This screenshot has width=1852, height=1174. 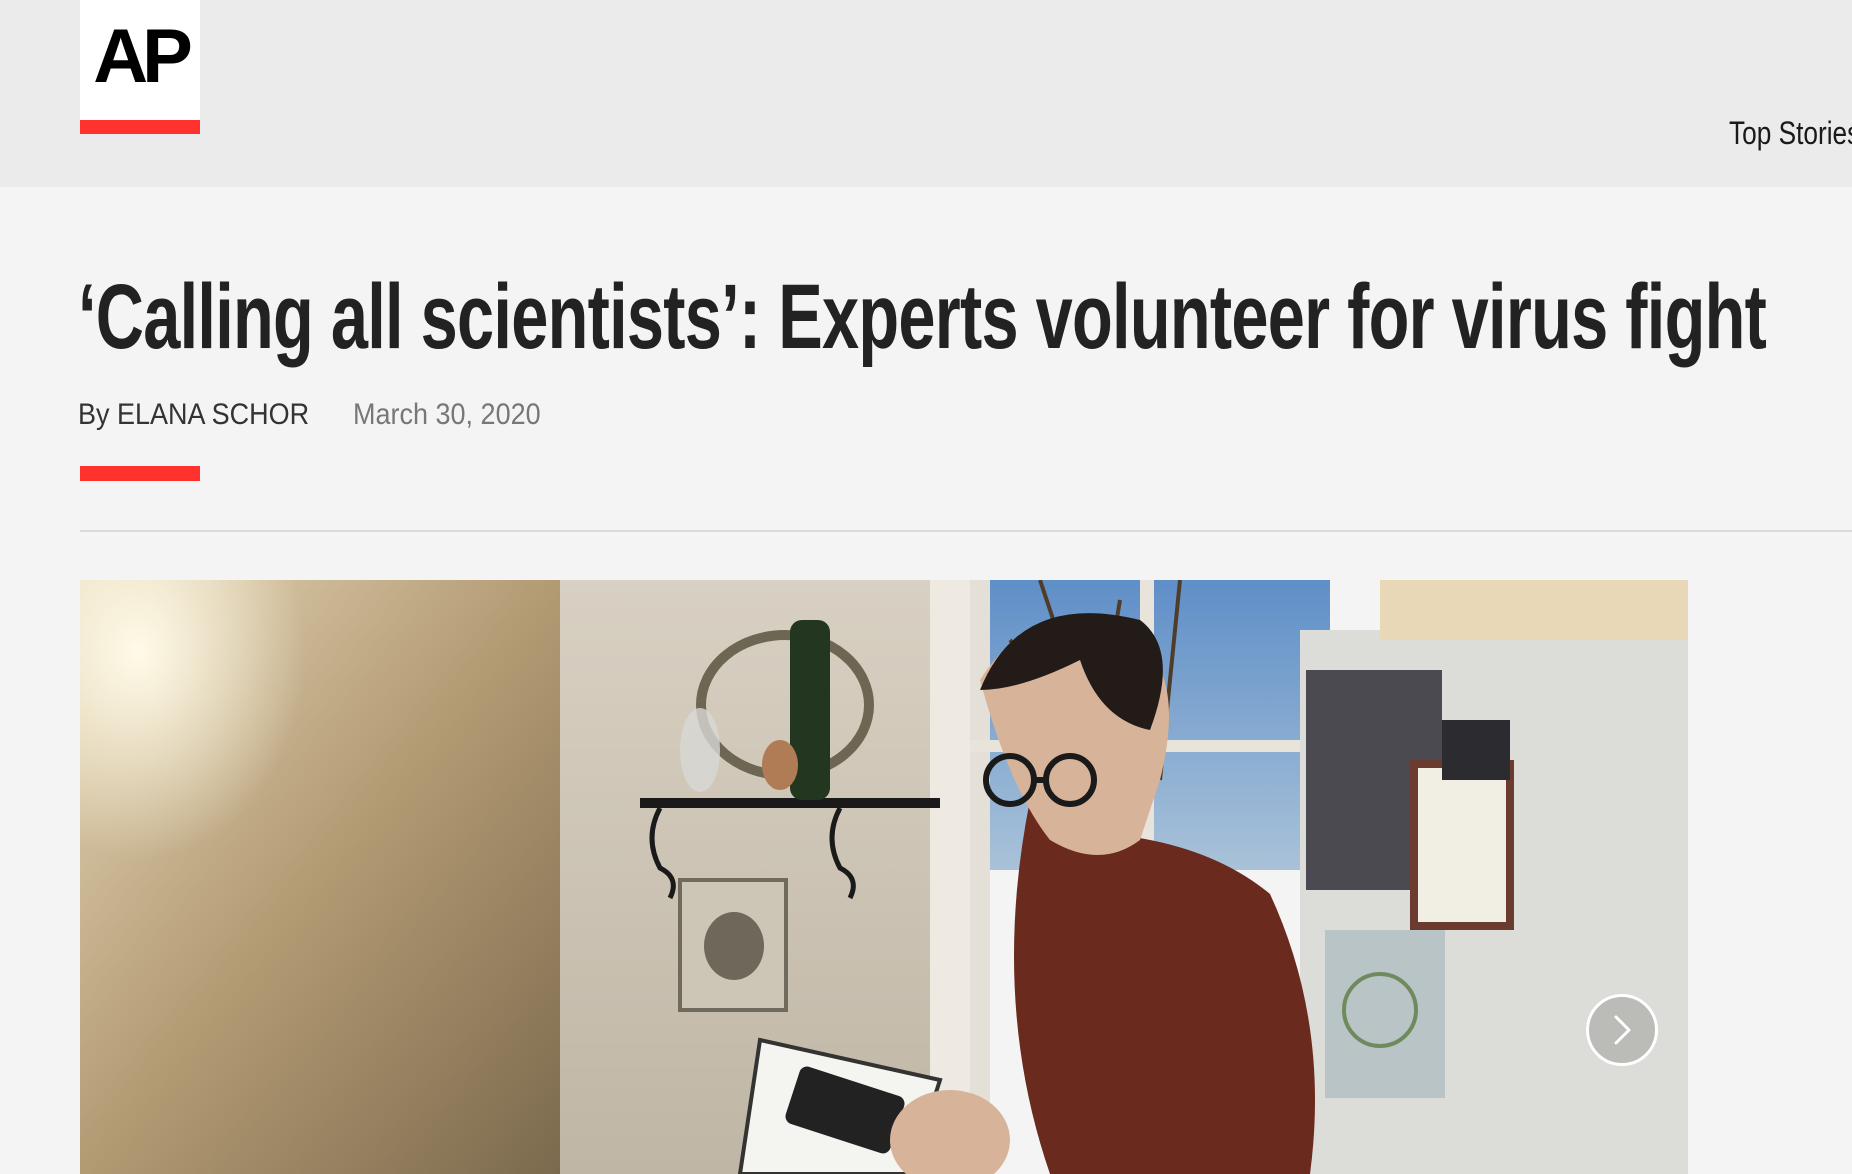 I want to click on red-accent-bar, so click(x=140, y=473).